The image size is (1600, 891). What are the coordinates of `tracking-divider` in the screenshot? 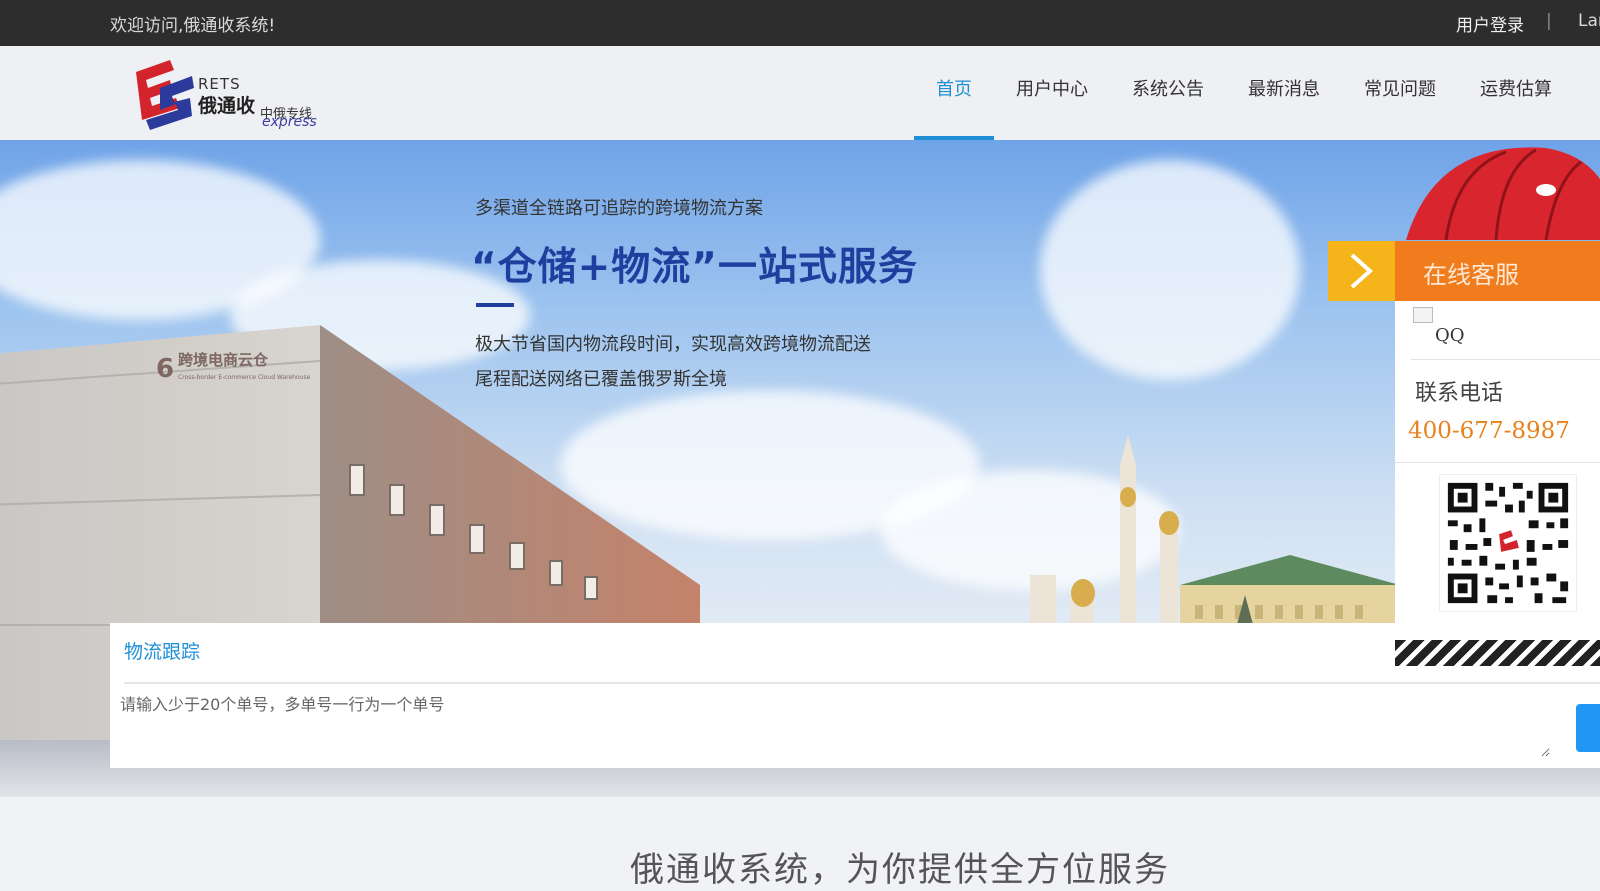 It's located at (862, 683).